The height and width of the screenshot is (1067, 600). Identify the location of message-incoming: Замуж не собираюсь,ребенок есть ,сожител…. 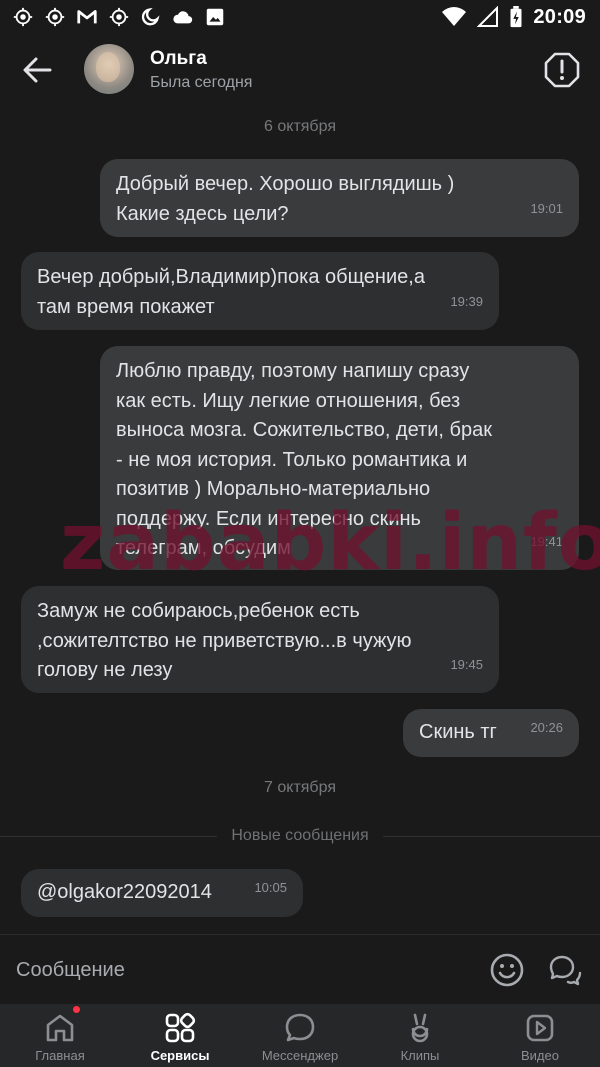
(260, 639).